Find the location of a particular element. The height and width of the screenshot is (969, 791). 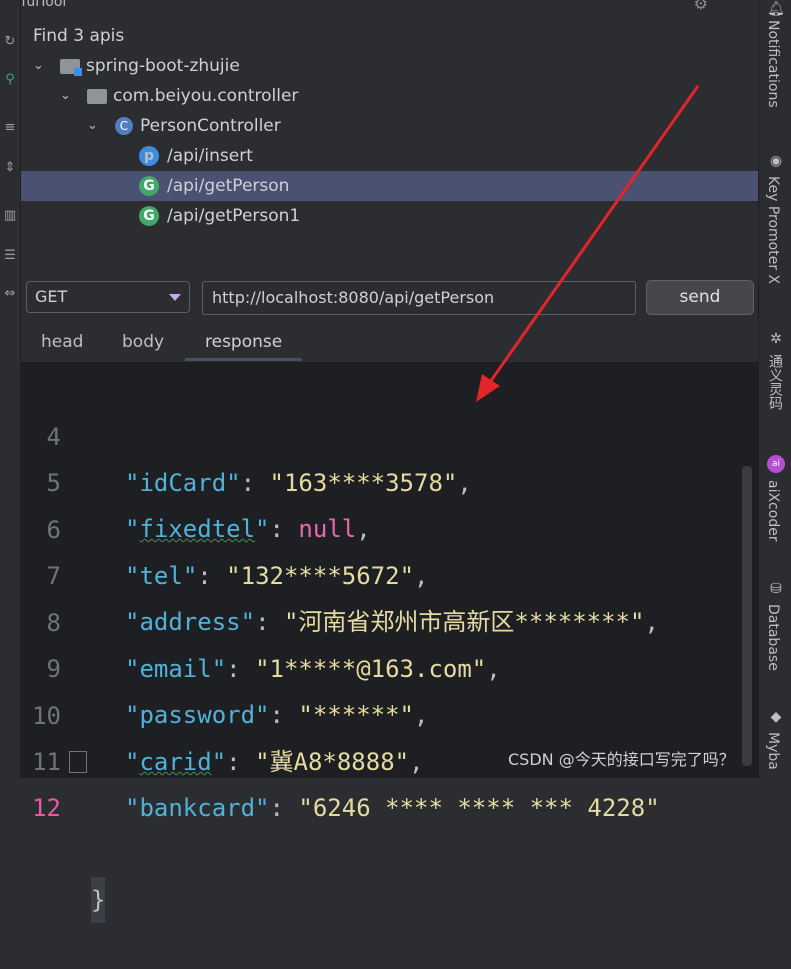

tree-node-package: ⌄ com.beiyou.controller is located at coordinates (389, 96).